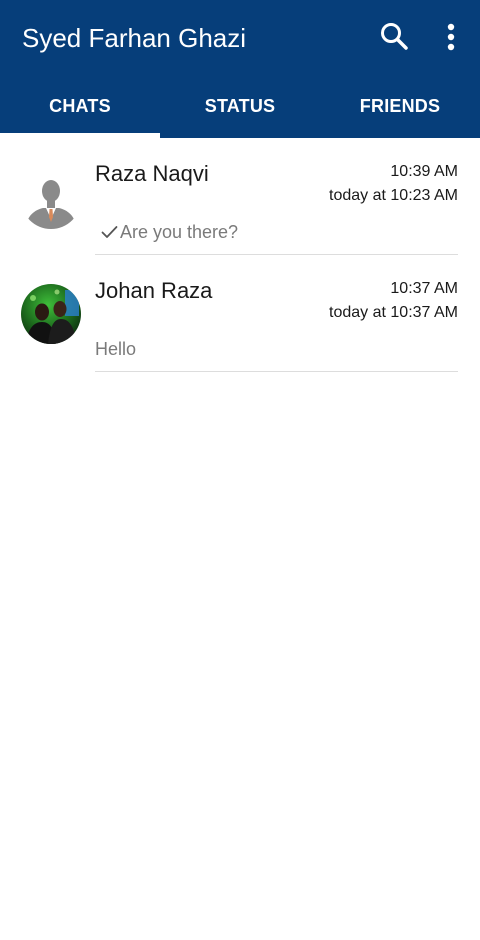 Image resolution: width=480 pixels, height=940 pixels. Describe the element at coordinates (154, 290) in the screenshot. I see `contact-name: Johan Raza` at that location.